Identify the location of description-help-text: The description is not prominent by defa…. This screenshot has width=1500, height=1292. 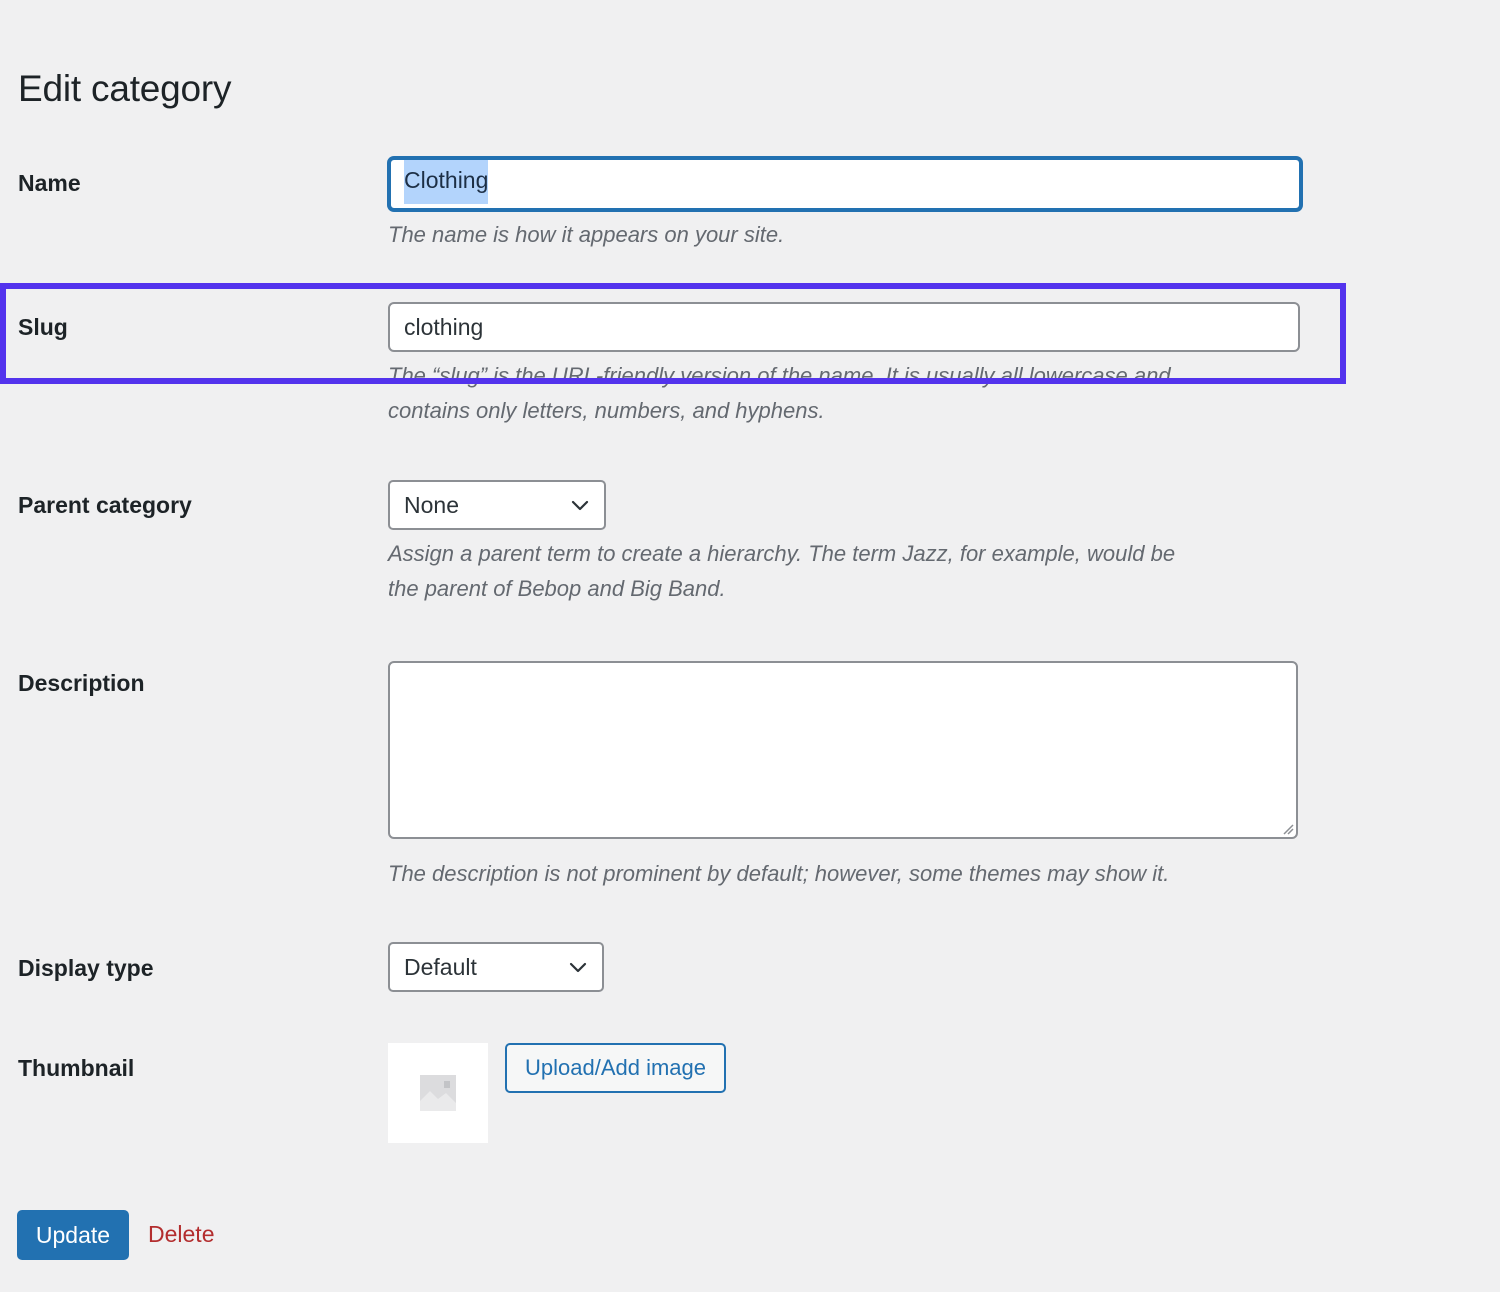
(779, 873).